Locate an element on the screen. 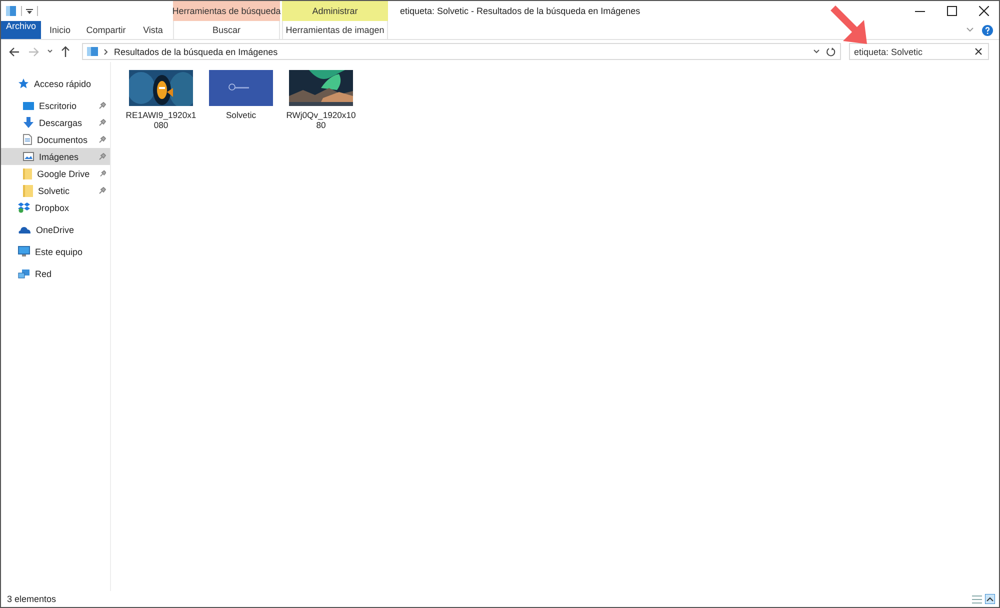 Image resolution: width=1000 pixels, height=608 pixels. sidebar-label: Dropbox is located at coordinates (52, 207).